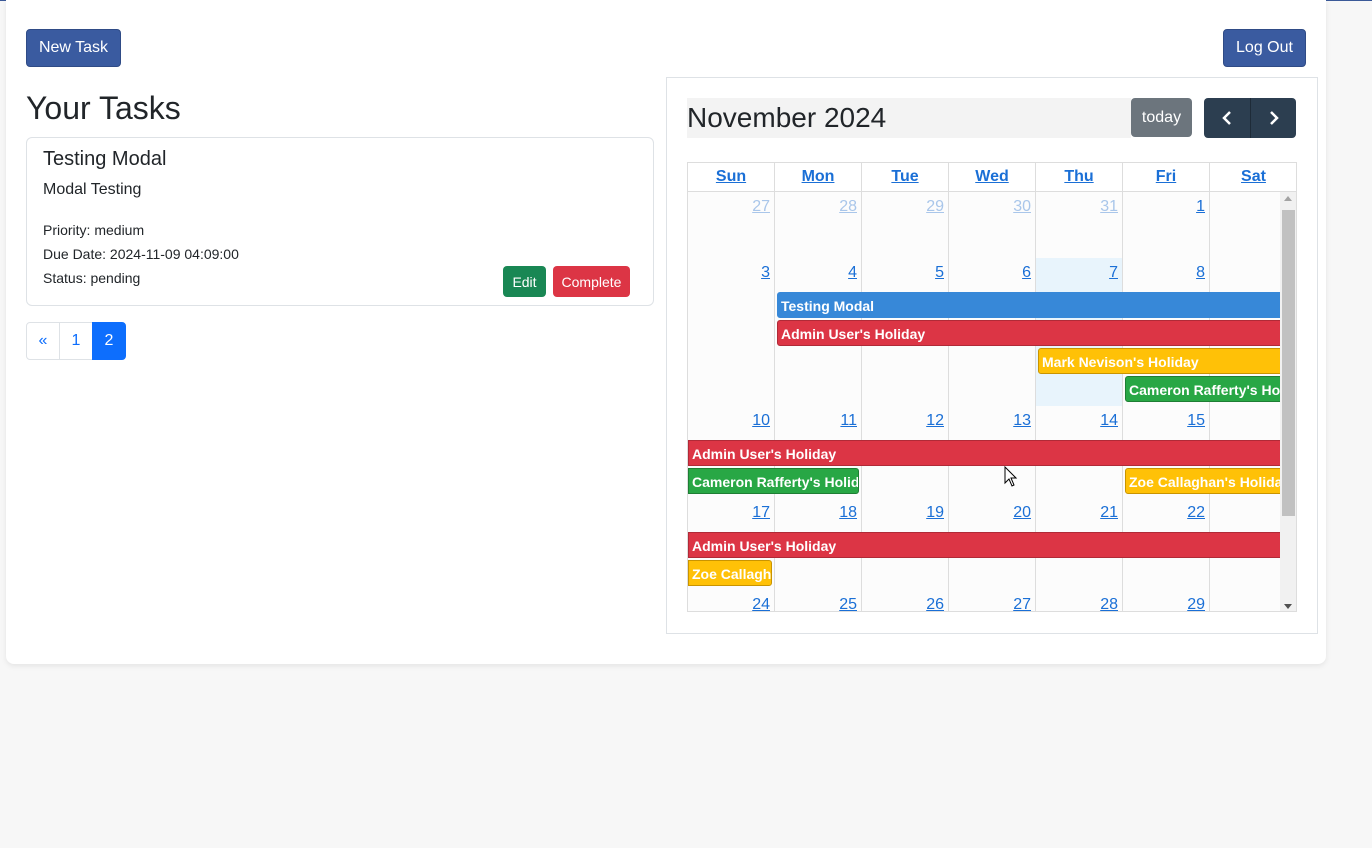 The image size is (1372, 848). What do you see at coordinates (1109, 513) in the screenshot?
I see `day-number: 21` at bounding box center [1109, 513].